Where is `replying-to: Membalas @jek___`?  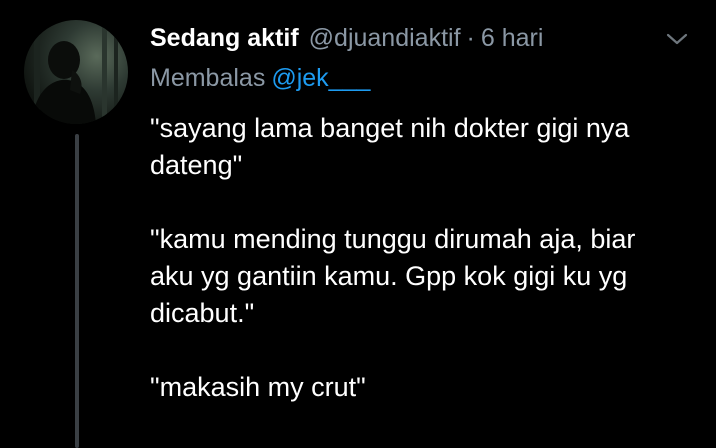
replying-to: Membalas @jek___ is located at coordinates (260, 78).